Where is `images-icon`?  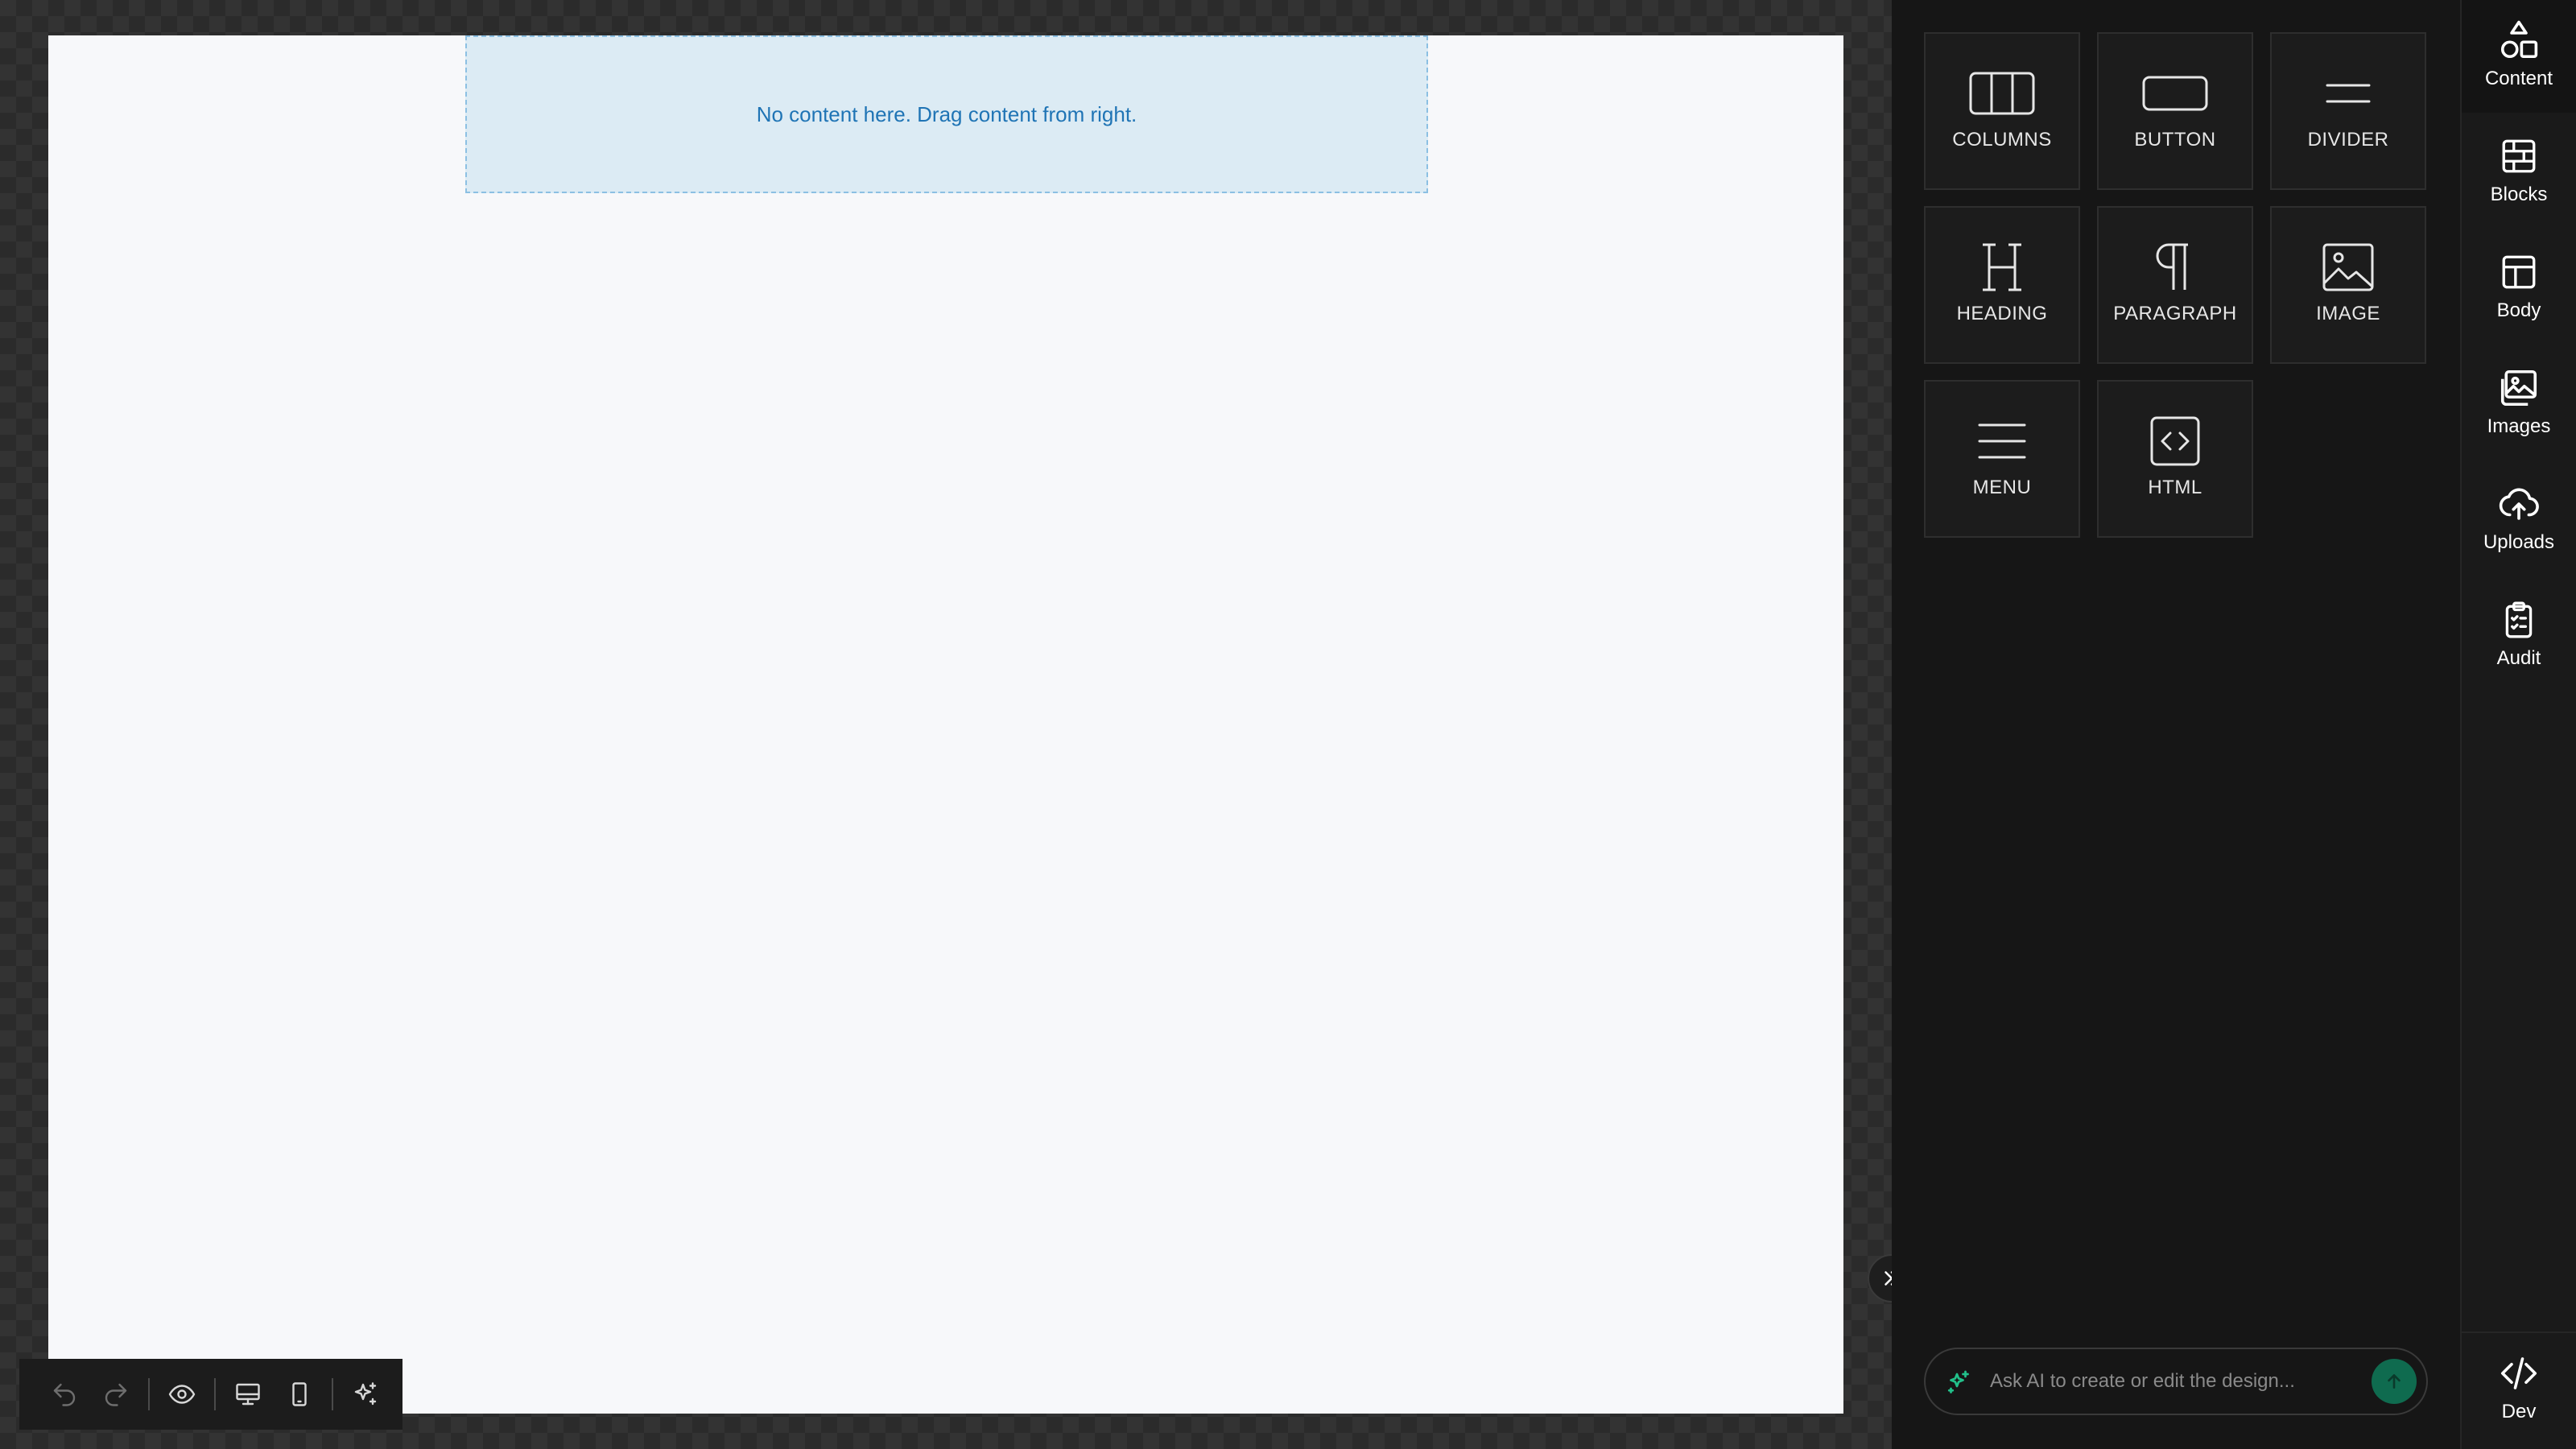
images-icon is located at coordinates (2518, 388).